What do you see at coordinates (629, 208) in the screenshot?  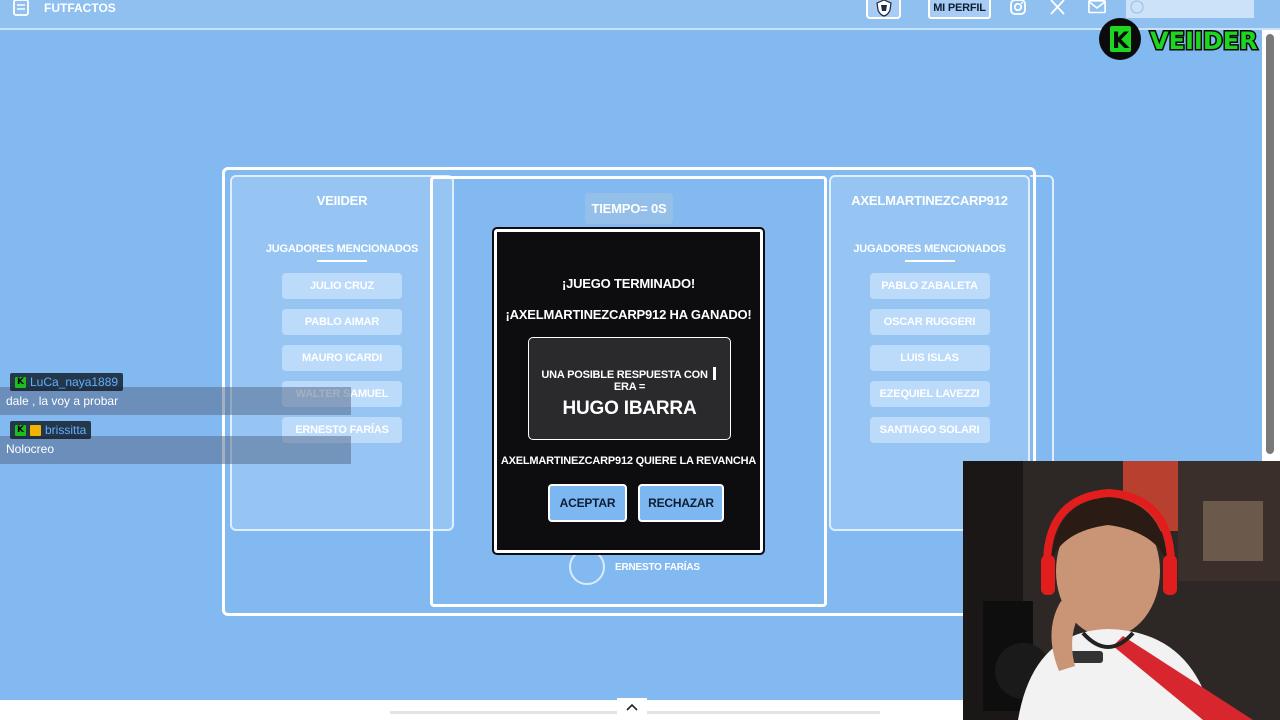 I see `timer: TIEMPO= 0S` at bounding box center [629, 208].